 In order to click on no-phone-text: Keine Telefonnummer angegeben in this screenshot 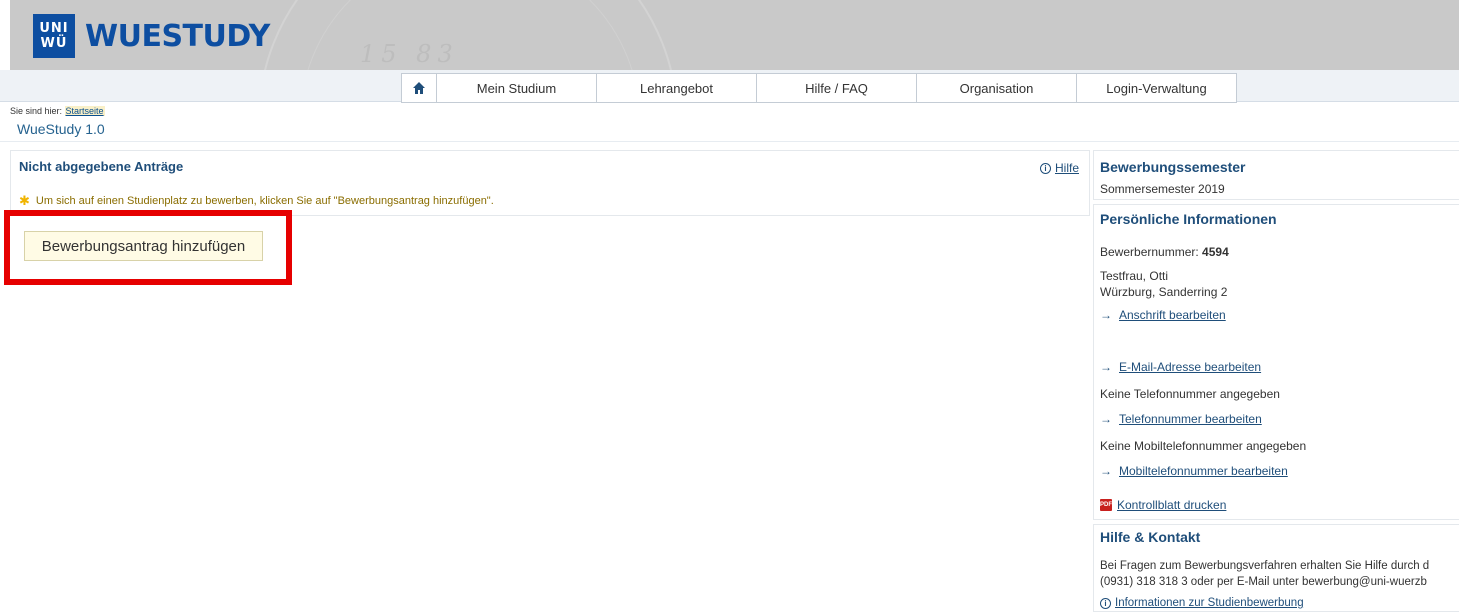, I will do `click(1190, 394)`.